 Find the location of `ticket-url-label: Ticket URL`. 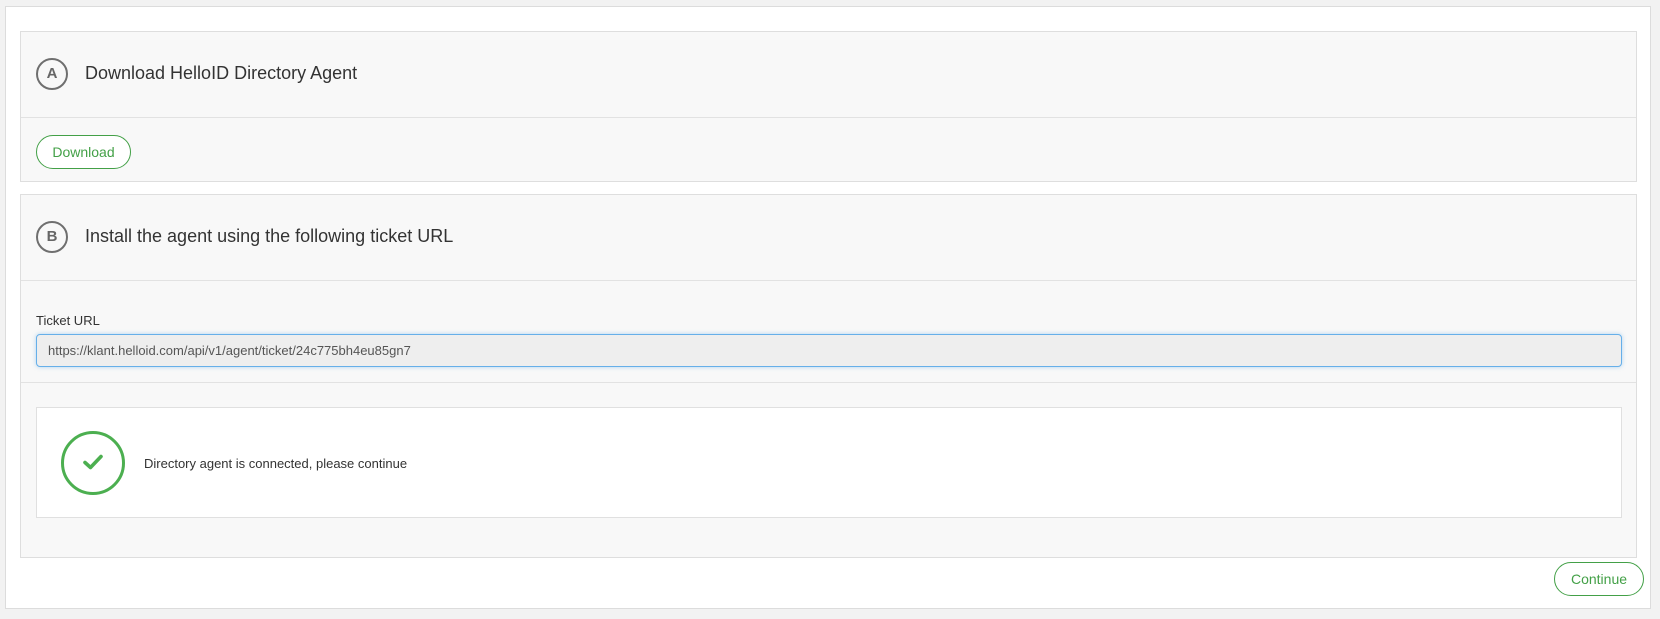

ticket-url-label: Ticket URL is located at coordinates (68, 320).